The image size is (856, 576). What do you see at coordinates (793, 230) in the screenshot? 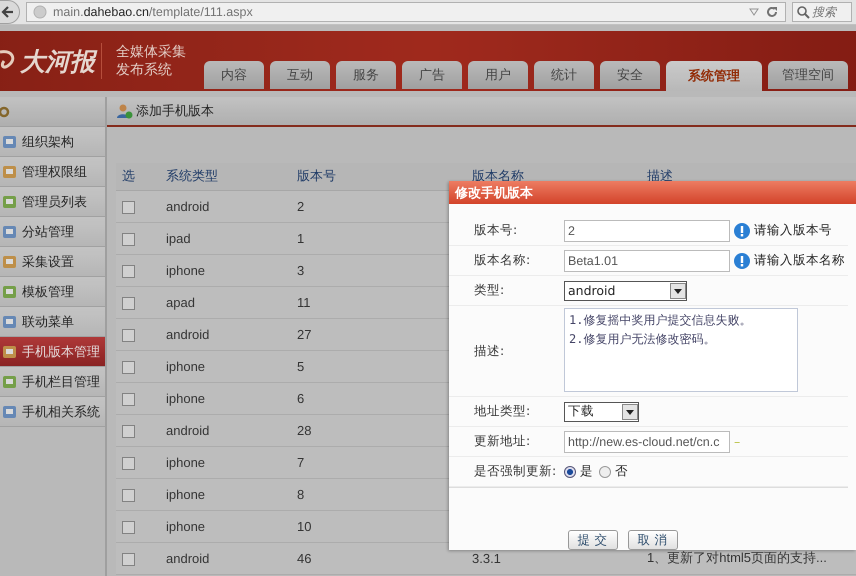
I see `hint-text: 请输入版本号` at bounding box center [793, 230].